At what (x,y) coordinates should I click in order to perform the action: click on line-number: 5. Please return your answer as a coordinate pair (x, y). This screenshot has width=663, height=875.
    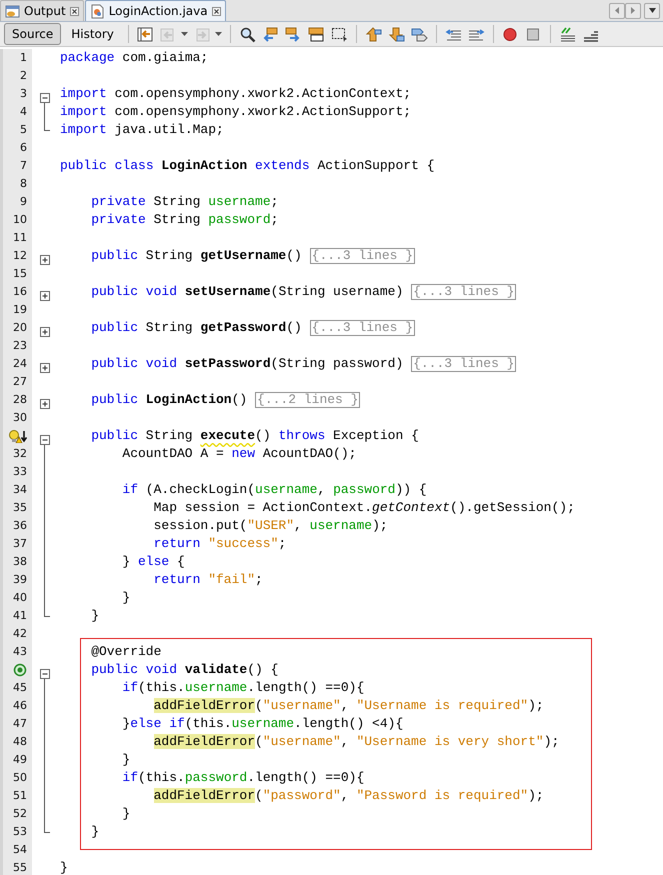
    Looking at the image, I should click on (23, 130).